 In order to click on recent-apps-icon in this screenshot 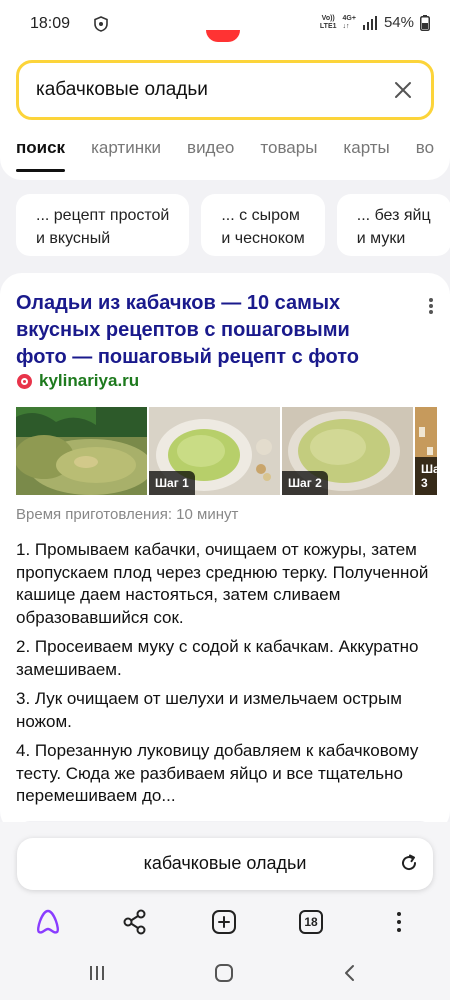, I will do `click(97, 973)`.